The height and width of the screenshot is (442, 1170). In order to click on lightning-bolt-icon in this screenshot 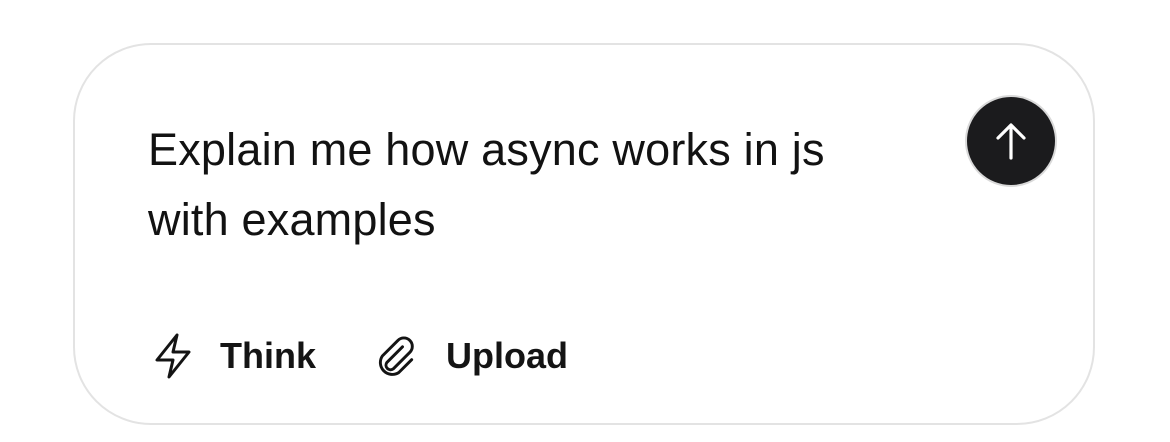, I will do `click(173, 356)`.